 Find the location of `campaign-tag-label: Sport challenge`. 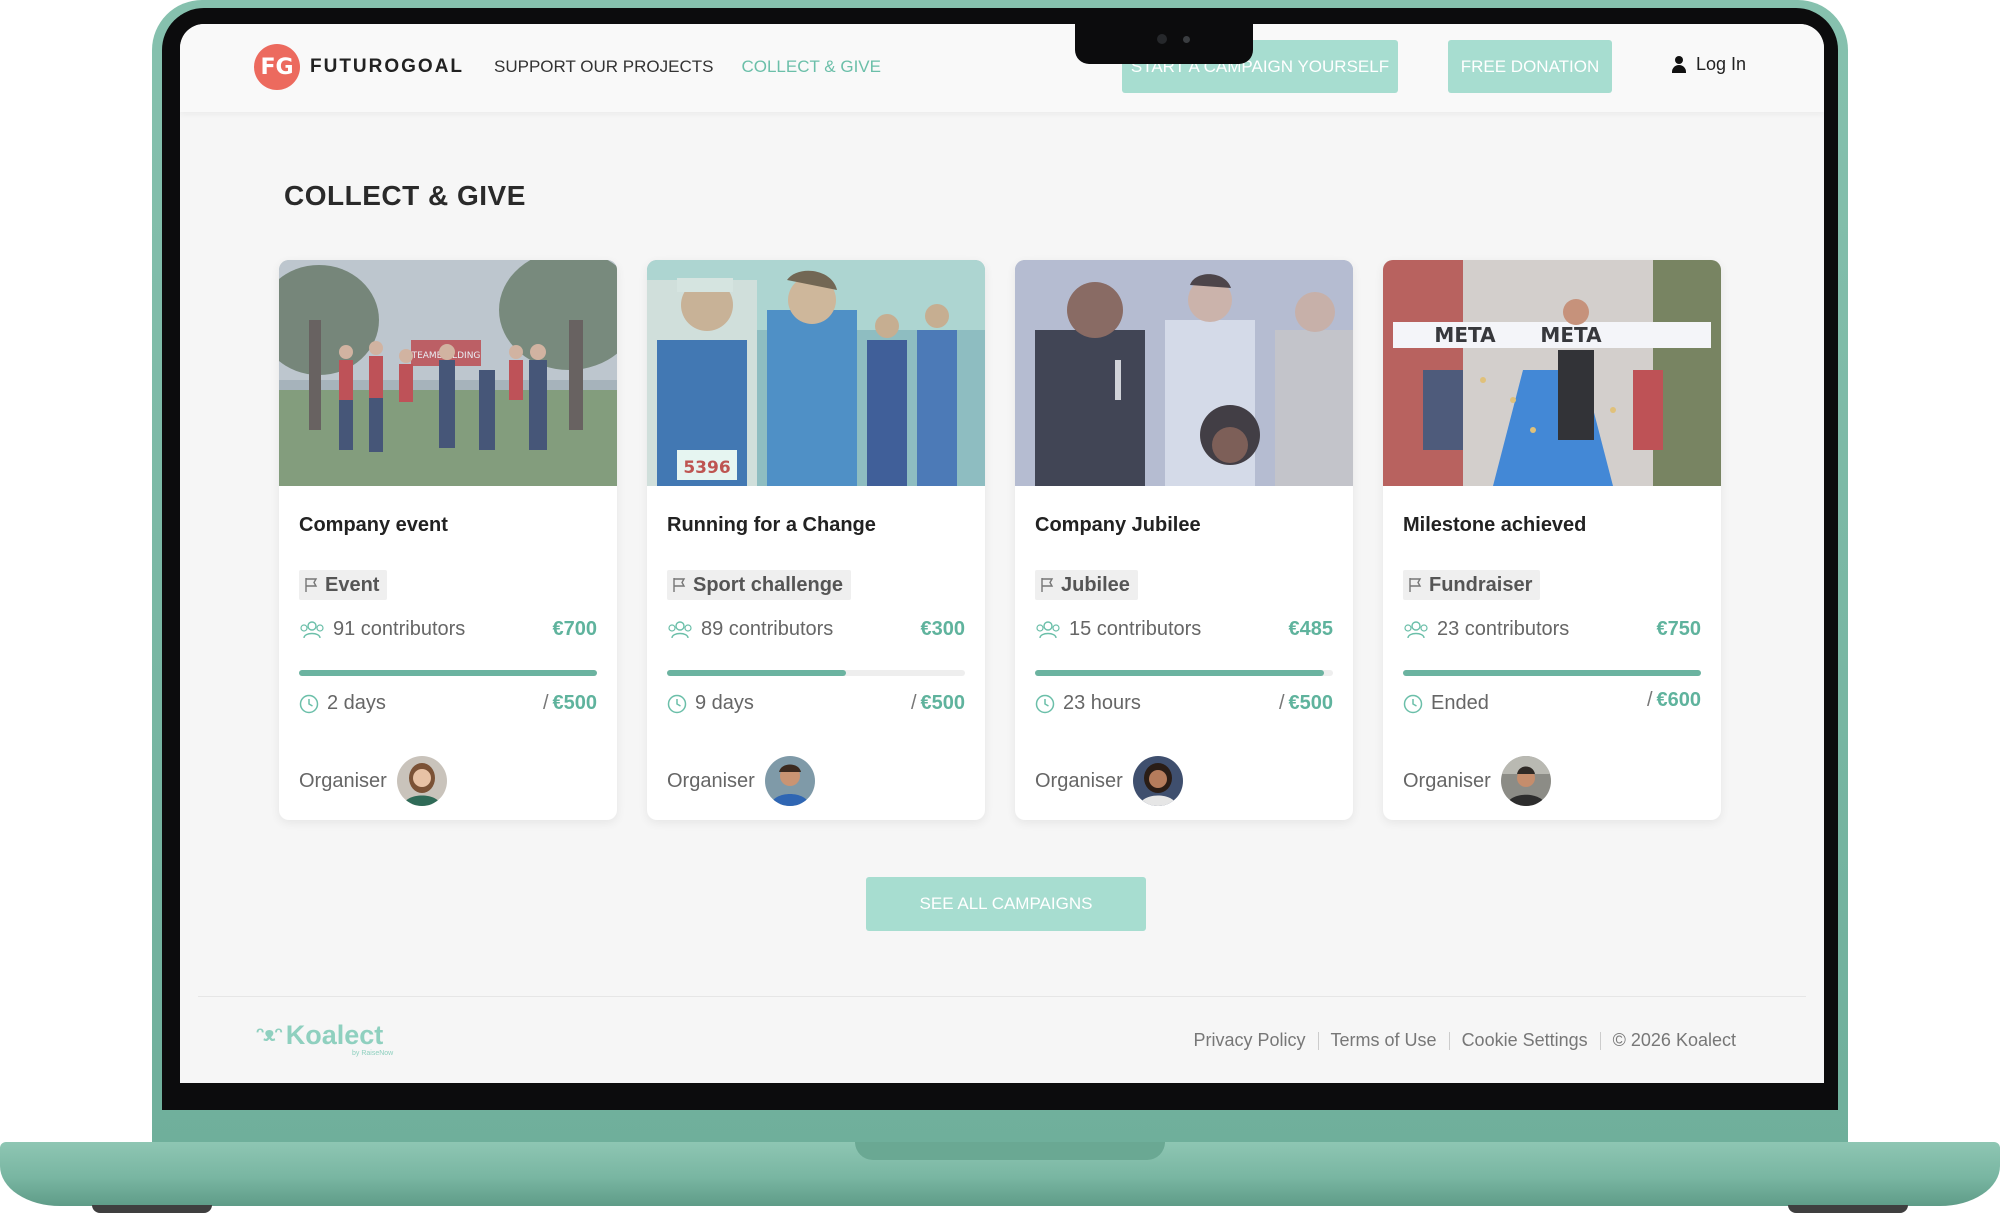

campaign-tag-label: Sport challenge is located at coordinates (768, 584).